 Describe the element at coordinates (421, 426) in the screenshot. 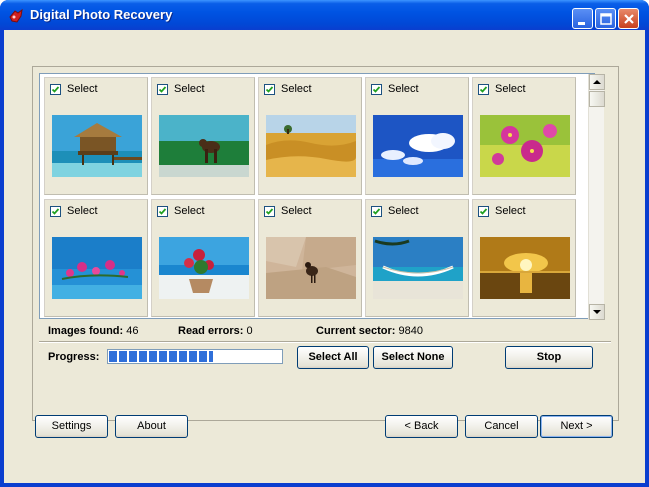

I see `back-button: < Back` at that location.